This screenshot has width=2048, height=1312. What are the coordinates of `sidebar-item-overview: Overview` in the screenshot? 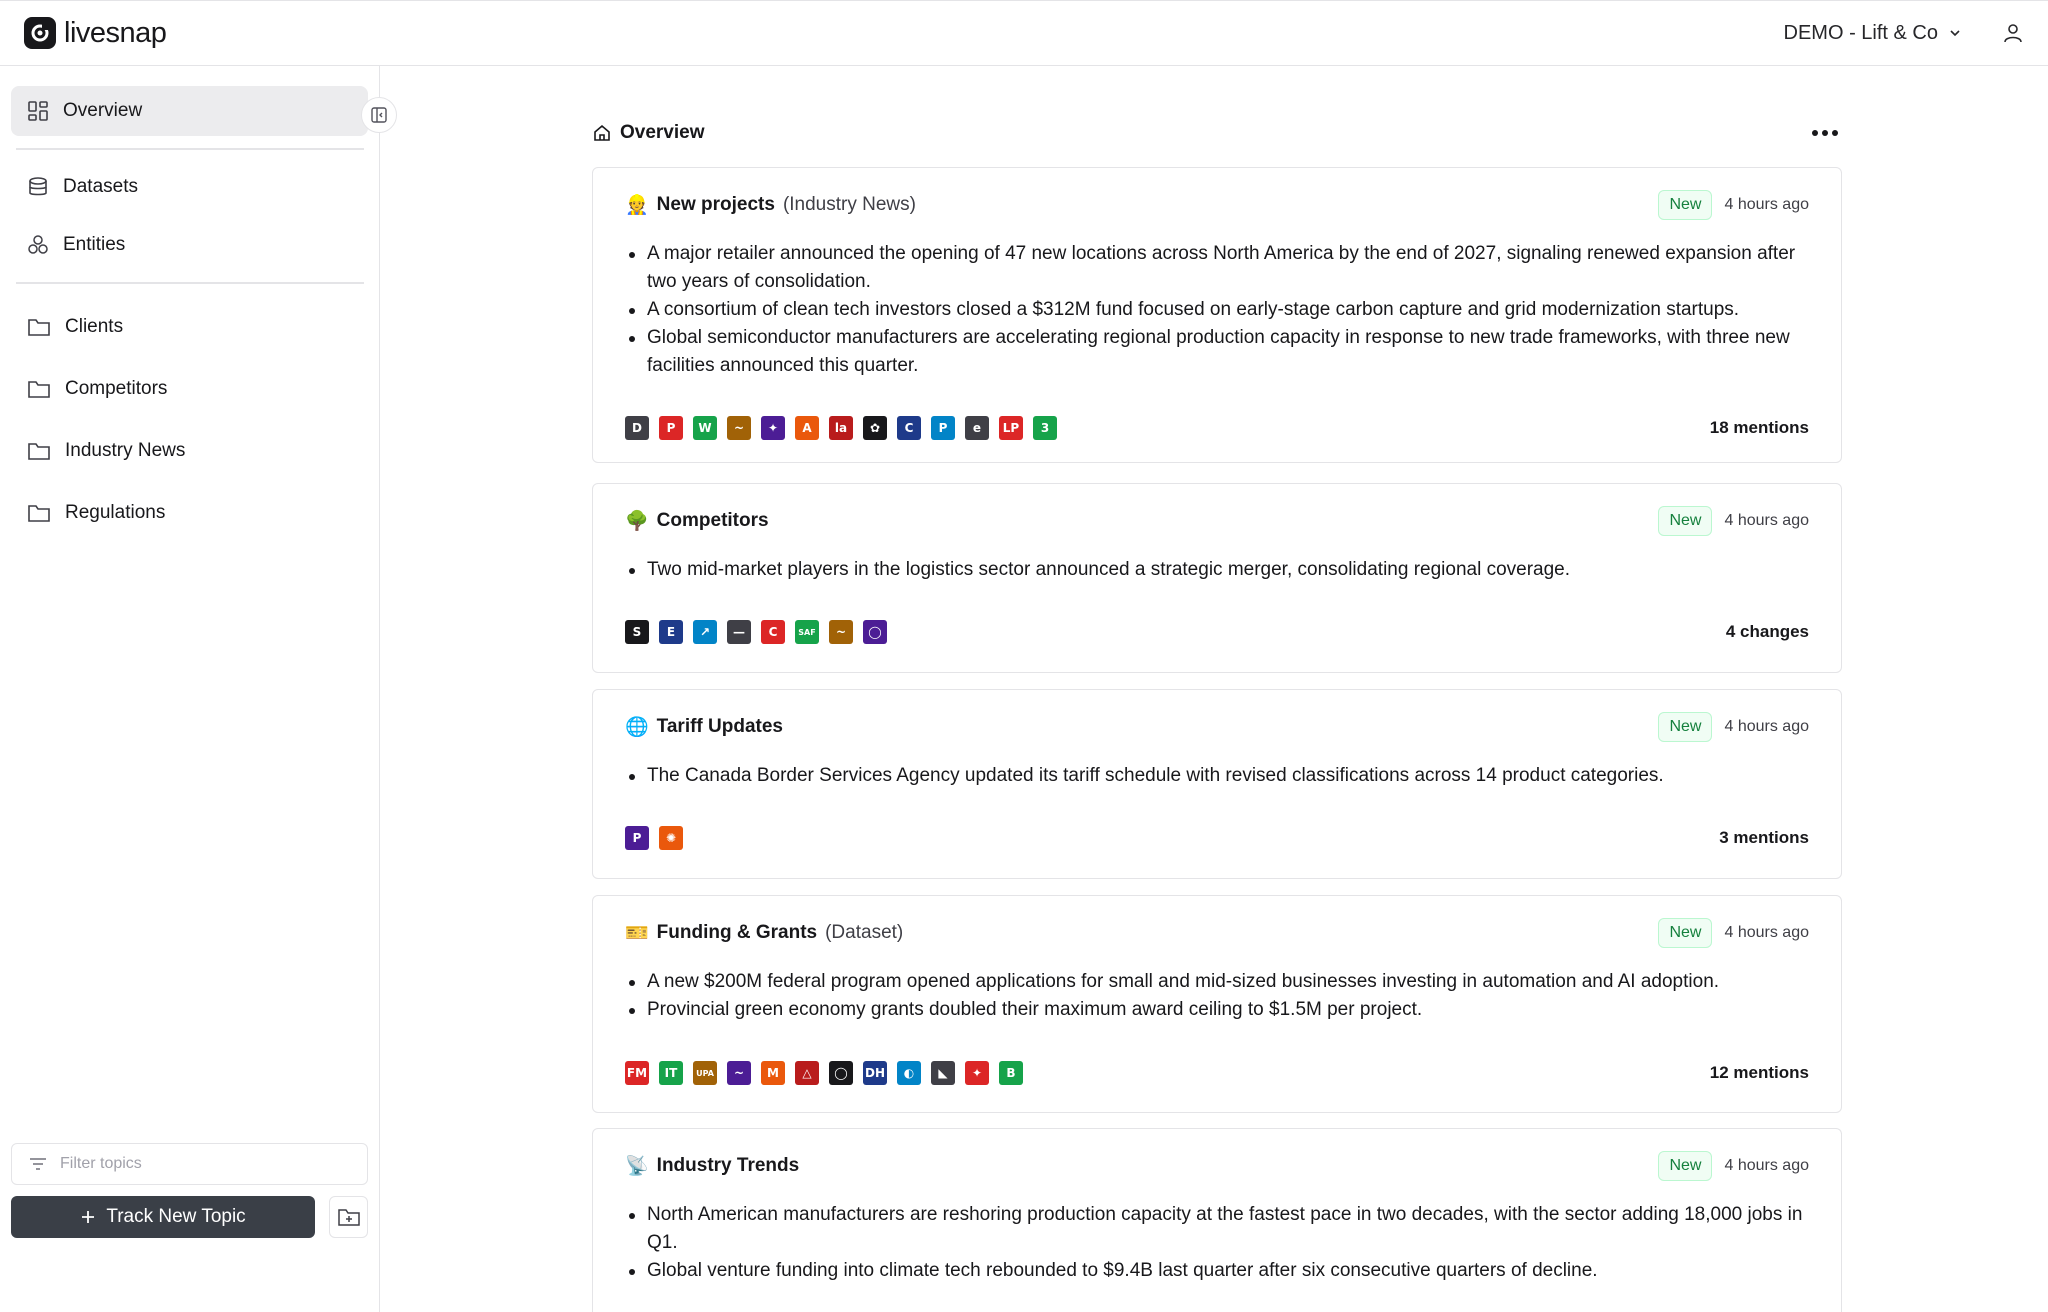 It's located at (189, 111).